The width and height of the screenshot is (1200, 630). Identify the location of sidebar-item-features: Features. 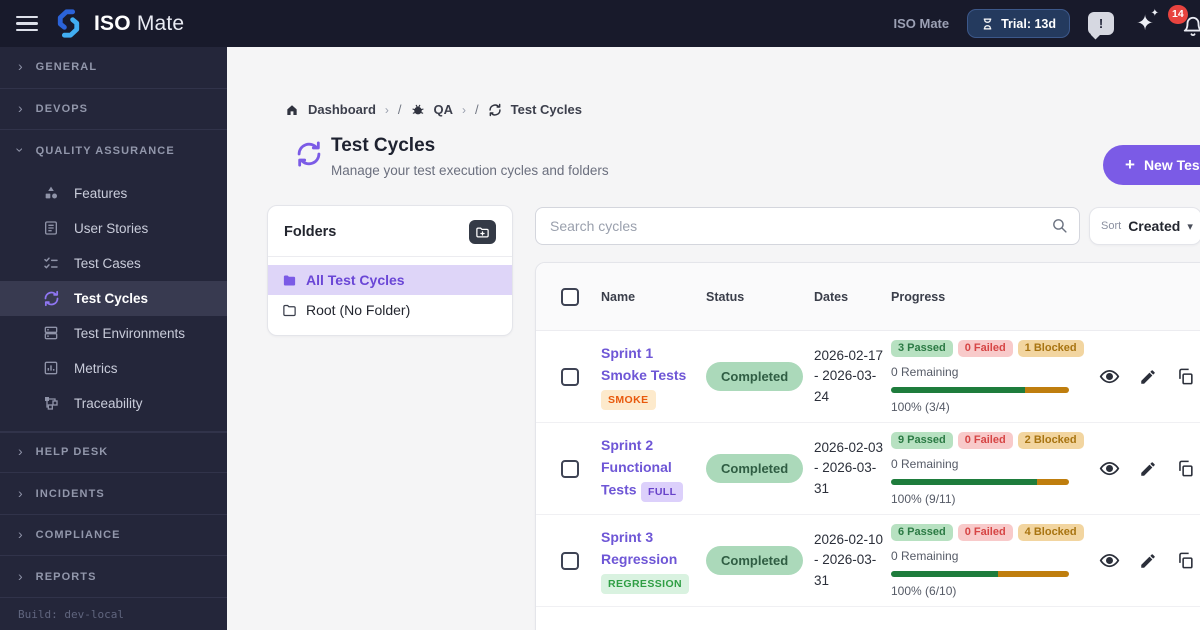
(113, 193).